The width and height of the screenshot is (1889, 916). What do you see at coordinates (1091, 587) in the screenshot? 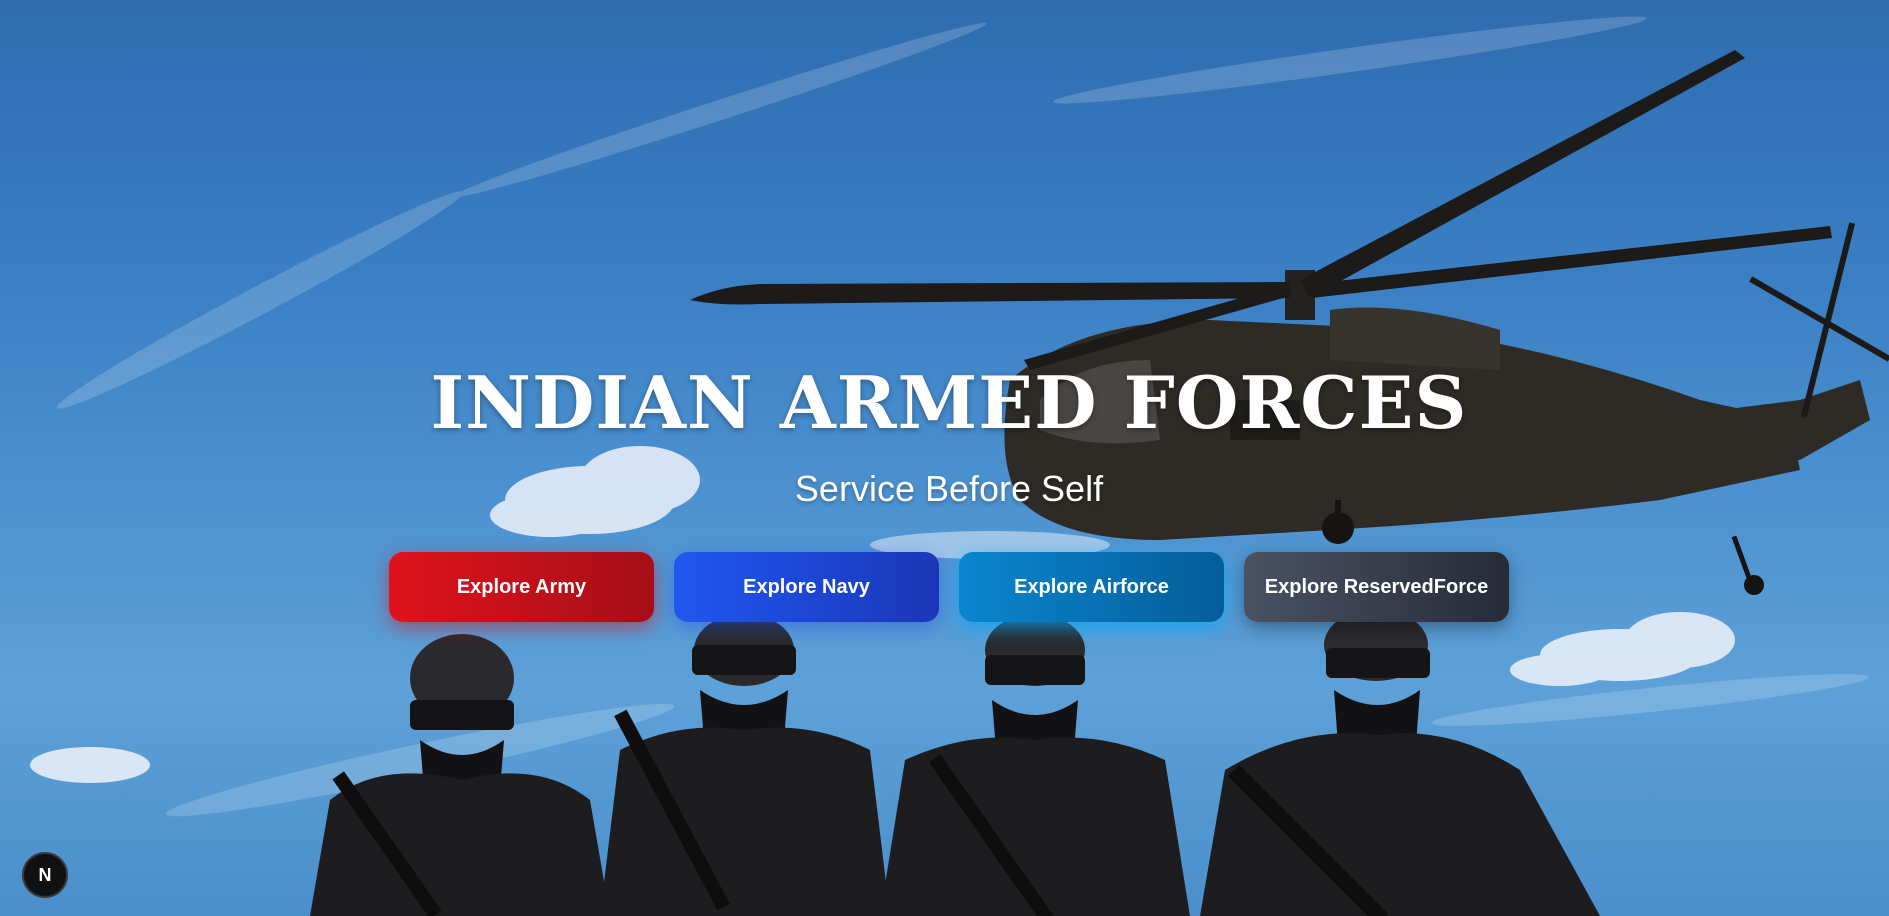
I see `explore-airforce-button: Explore Airforce` at bounding box center [1091, 587].